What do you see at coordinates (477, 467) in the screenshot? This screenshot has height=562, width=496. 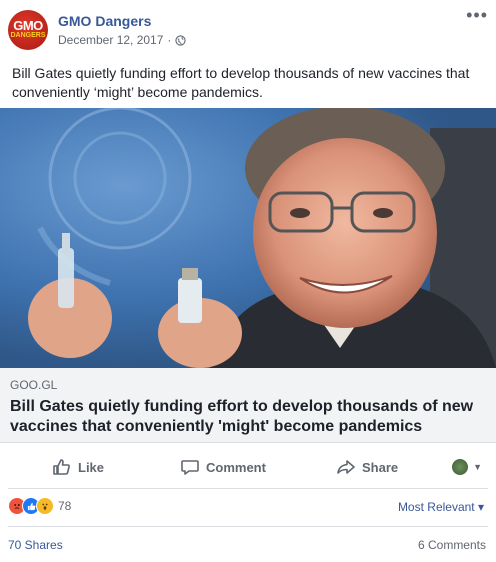 I see `share-as-caret-icon: ▼` at bounding box center [477, 467].